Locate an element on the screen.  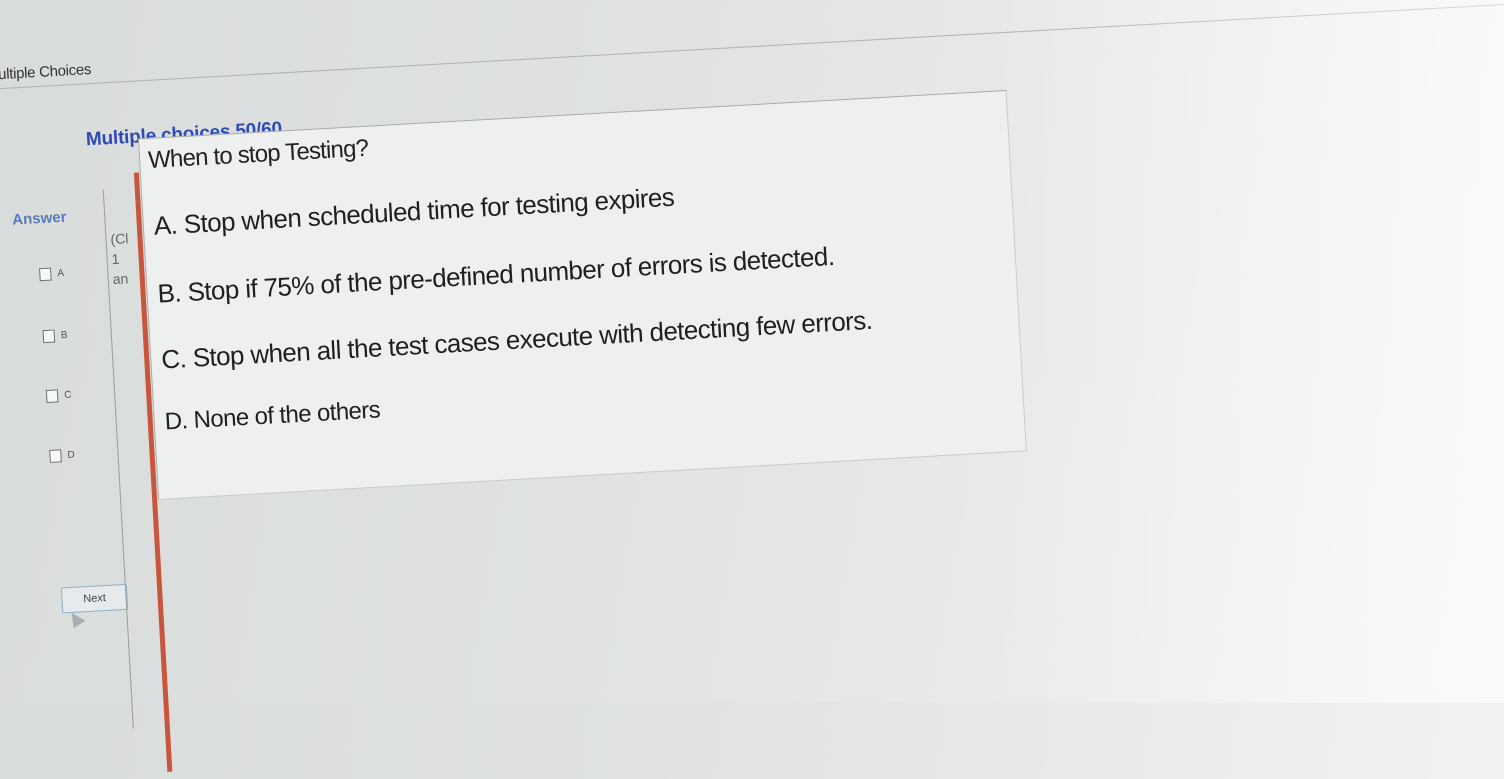
option-d: D. None of the others is located at coordinates (272, 416).